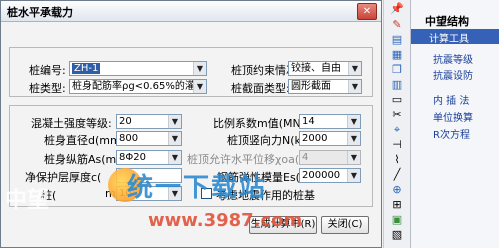  I want to click on top-force-value: 2000, so click(315, 138).